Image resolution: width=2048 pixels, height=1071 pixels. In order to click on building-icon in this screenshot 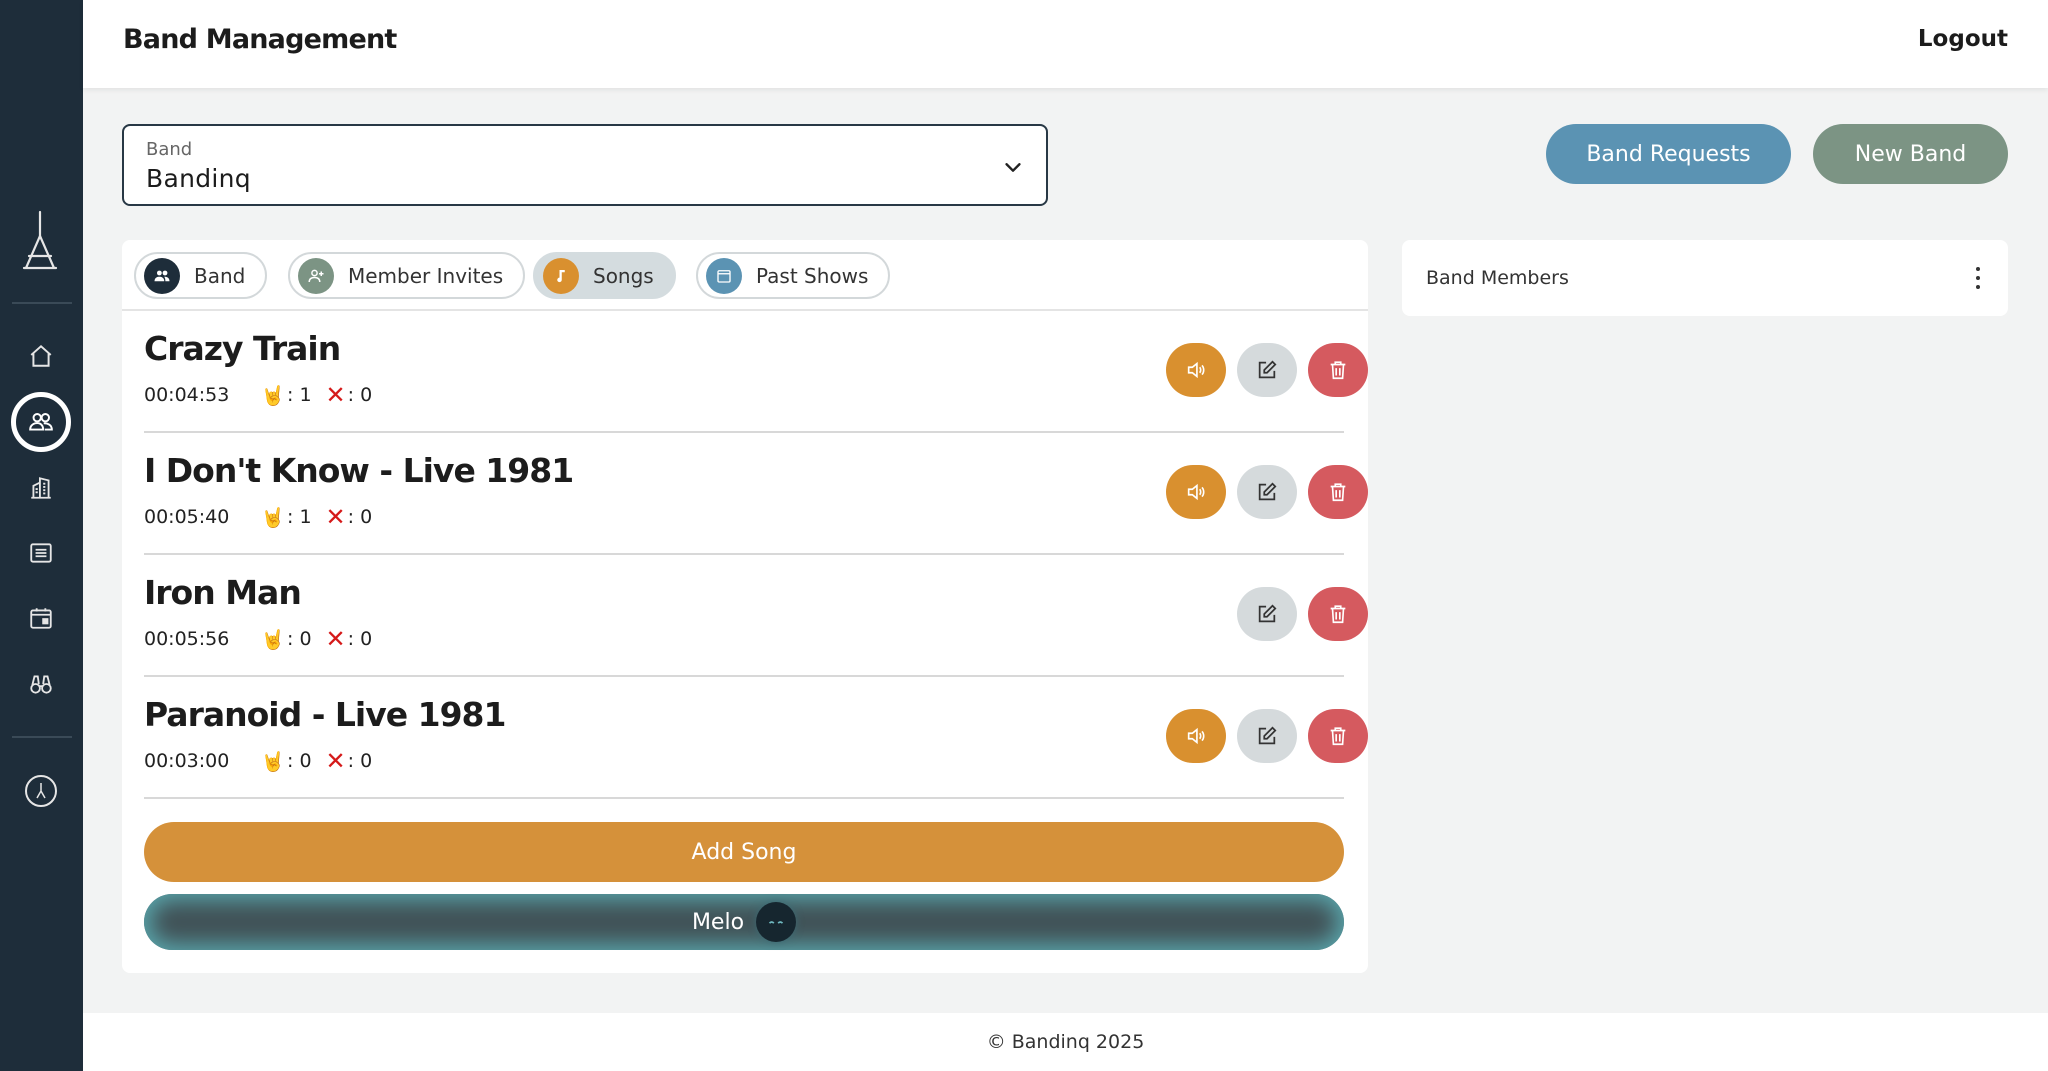, I will do `click(41, 488)`.